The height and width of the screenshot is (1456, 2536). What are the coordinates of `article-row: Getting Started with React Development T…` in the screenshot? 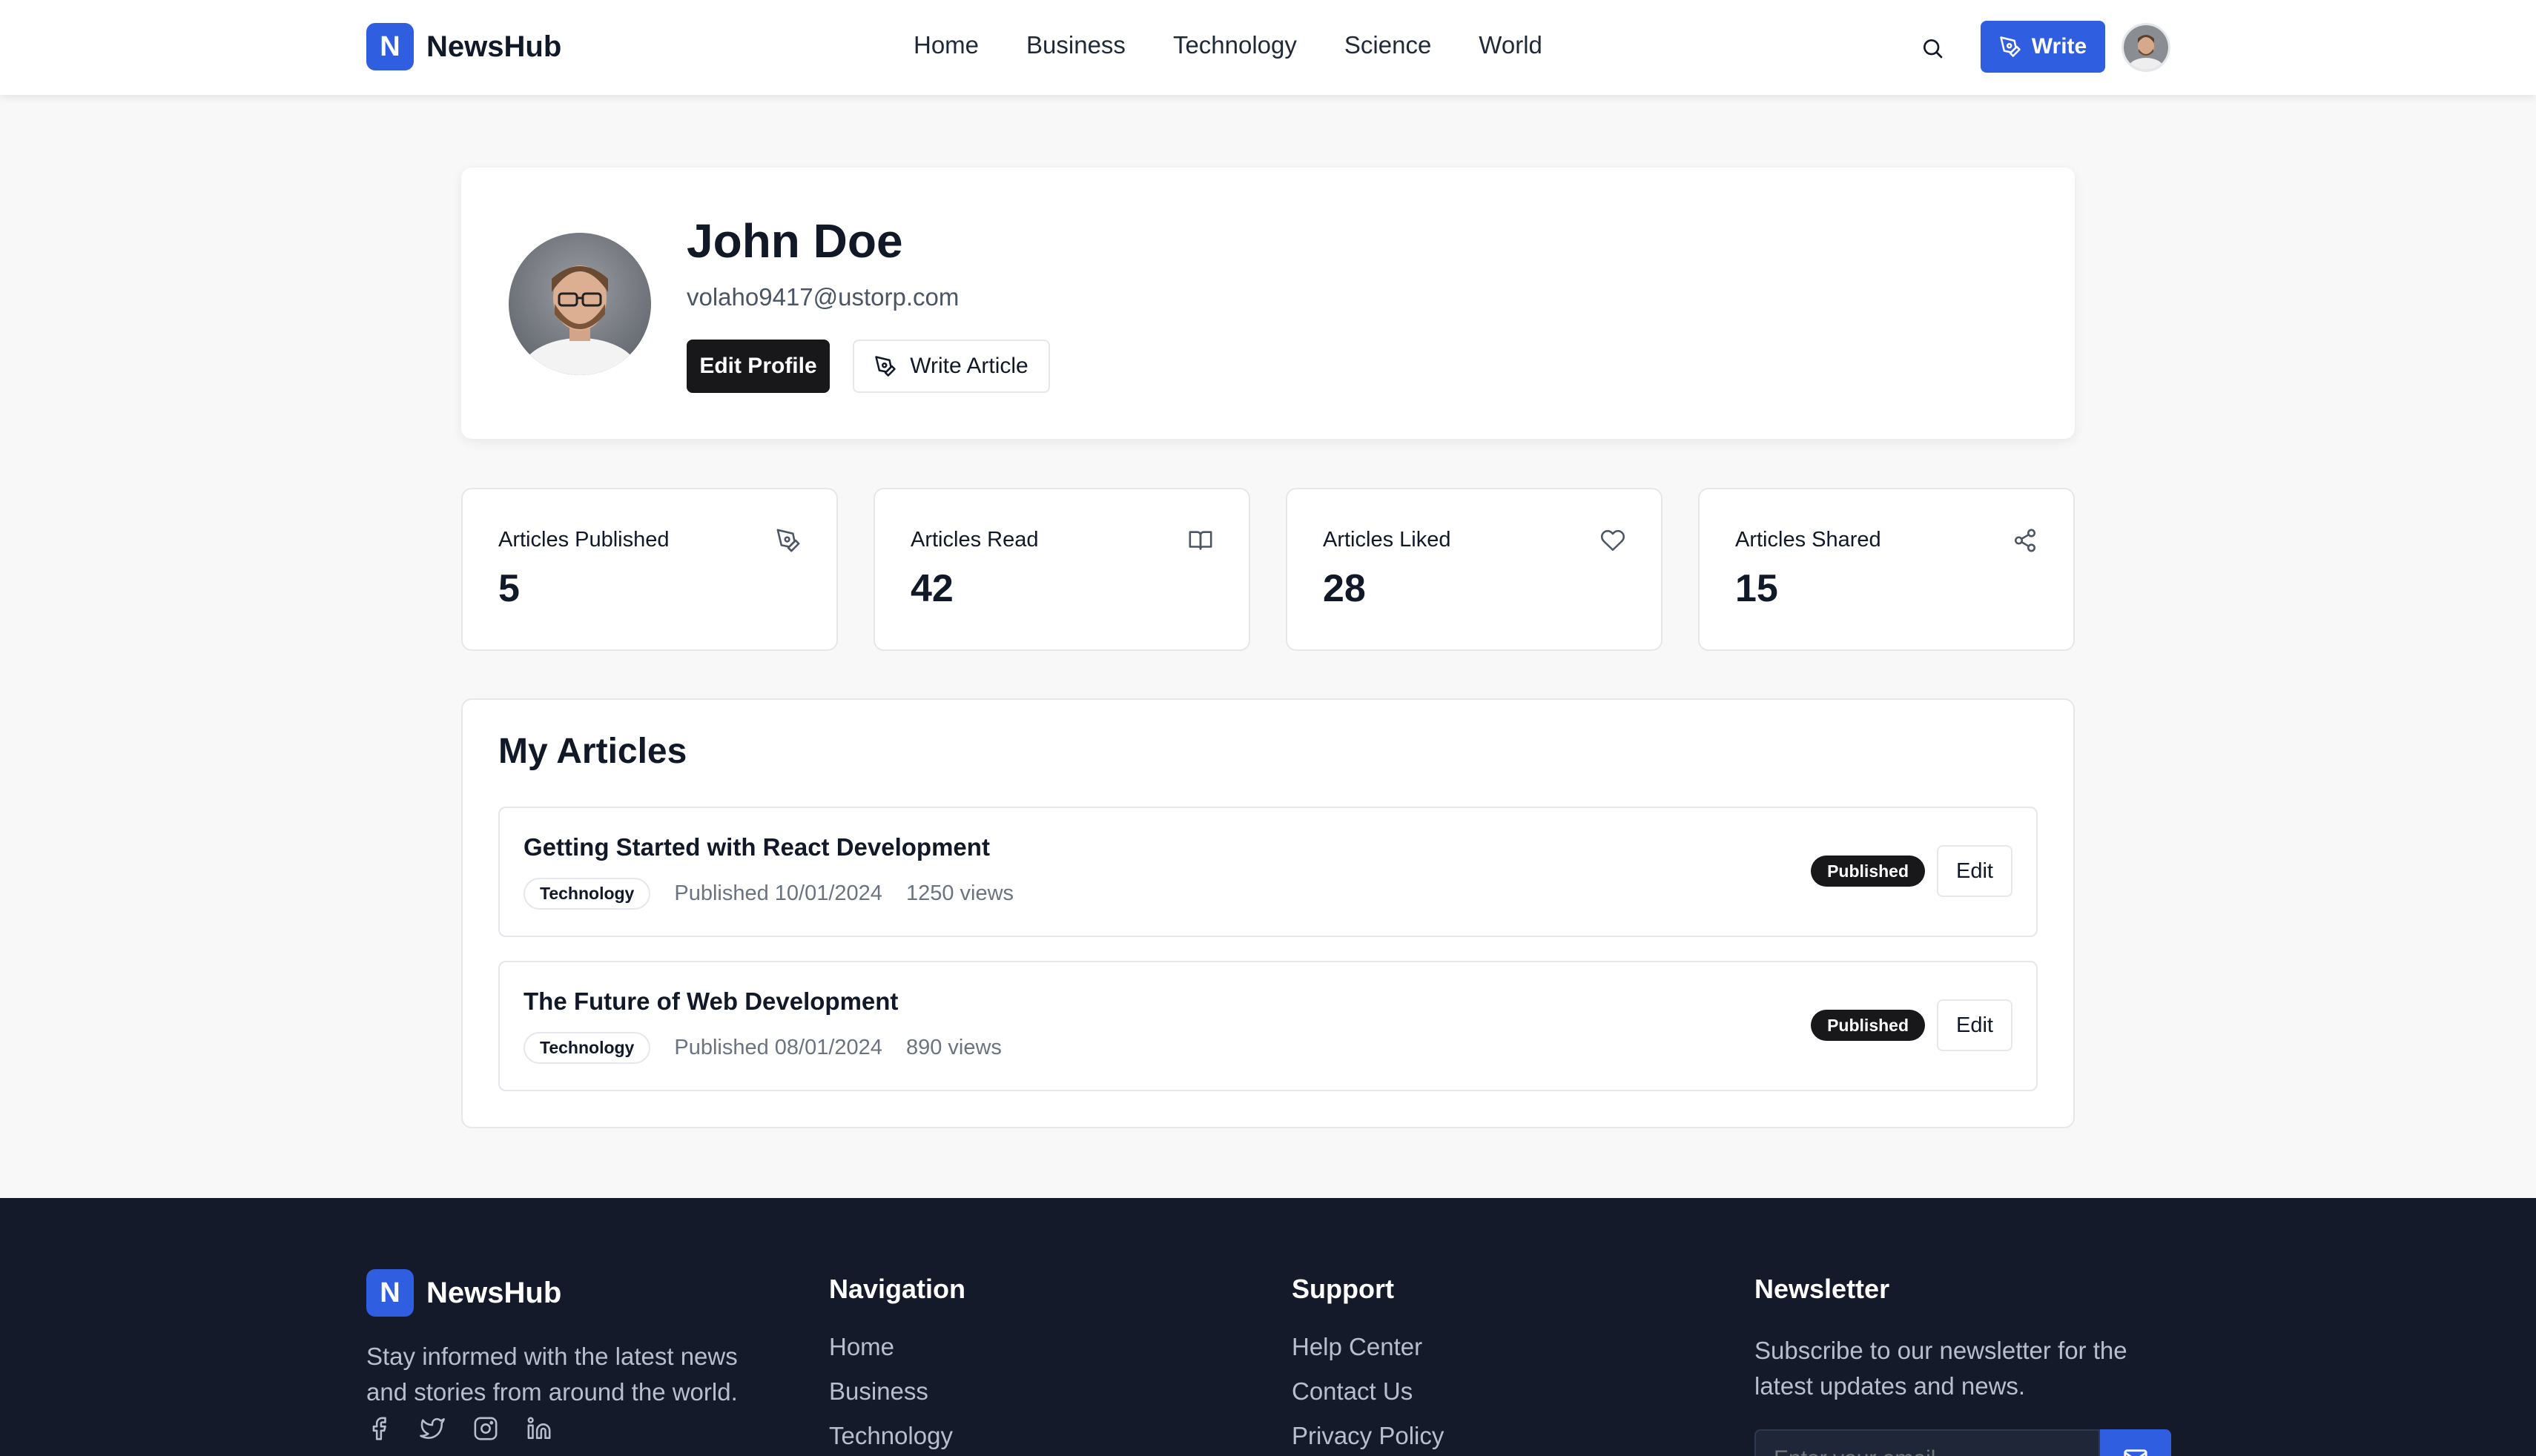 It's located at (1268, 872).